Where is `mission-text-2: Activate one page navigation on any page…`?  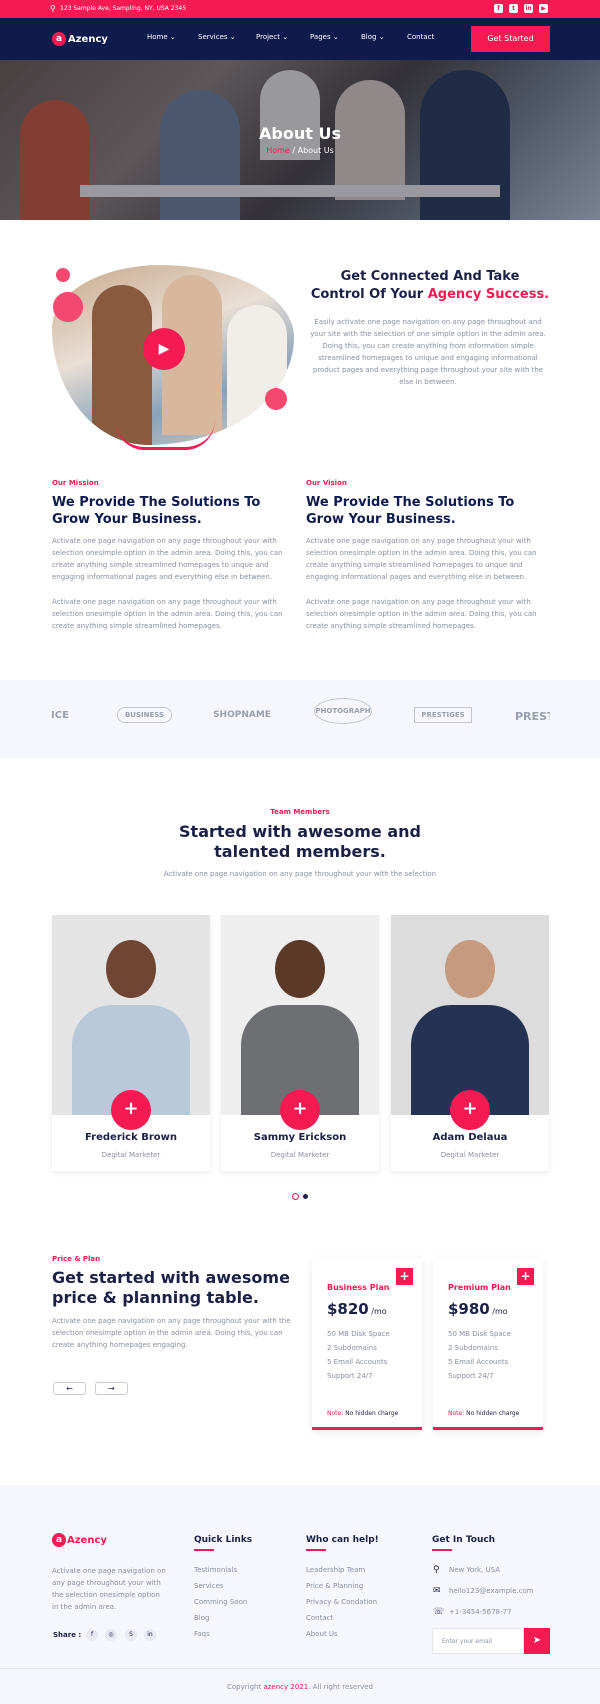 mission-text-2: Activate one page navigation on any page… is located at coordinates (167, 614).